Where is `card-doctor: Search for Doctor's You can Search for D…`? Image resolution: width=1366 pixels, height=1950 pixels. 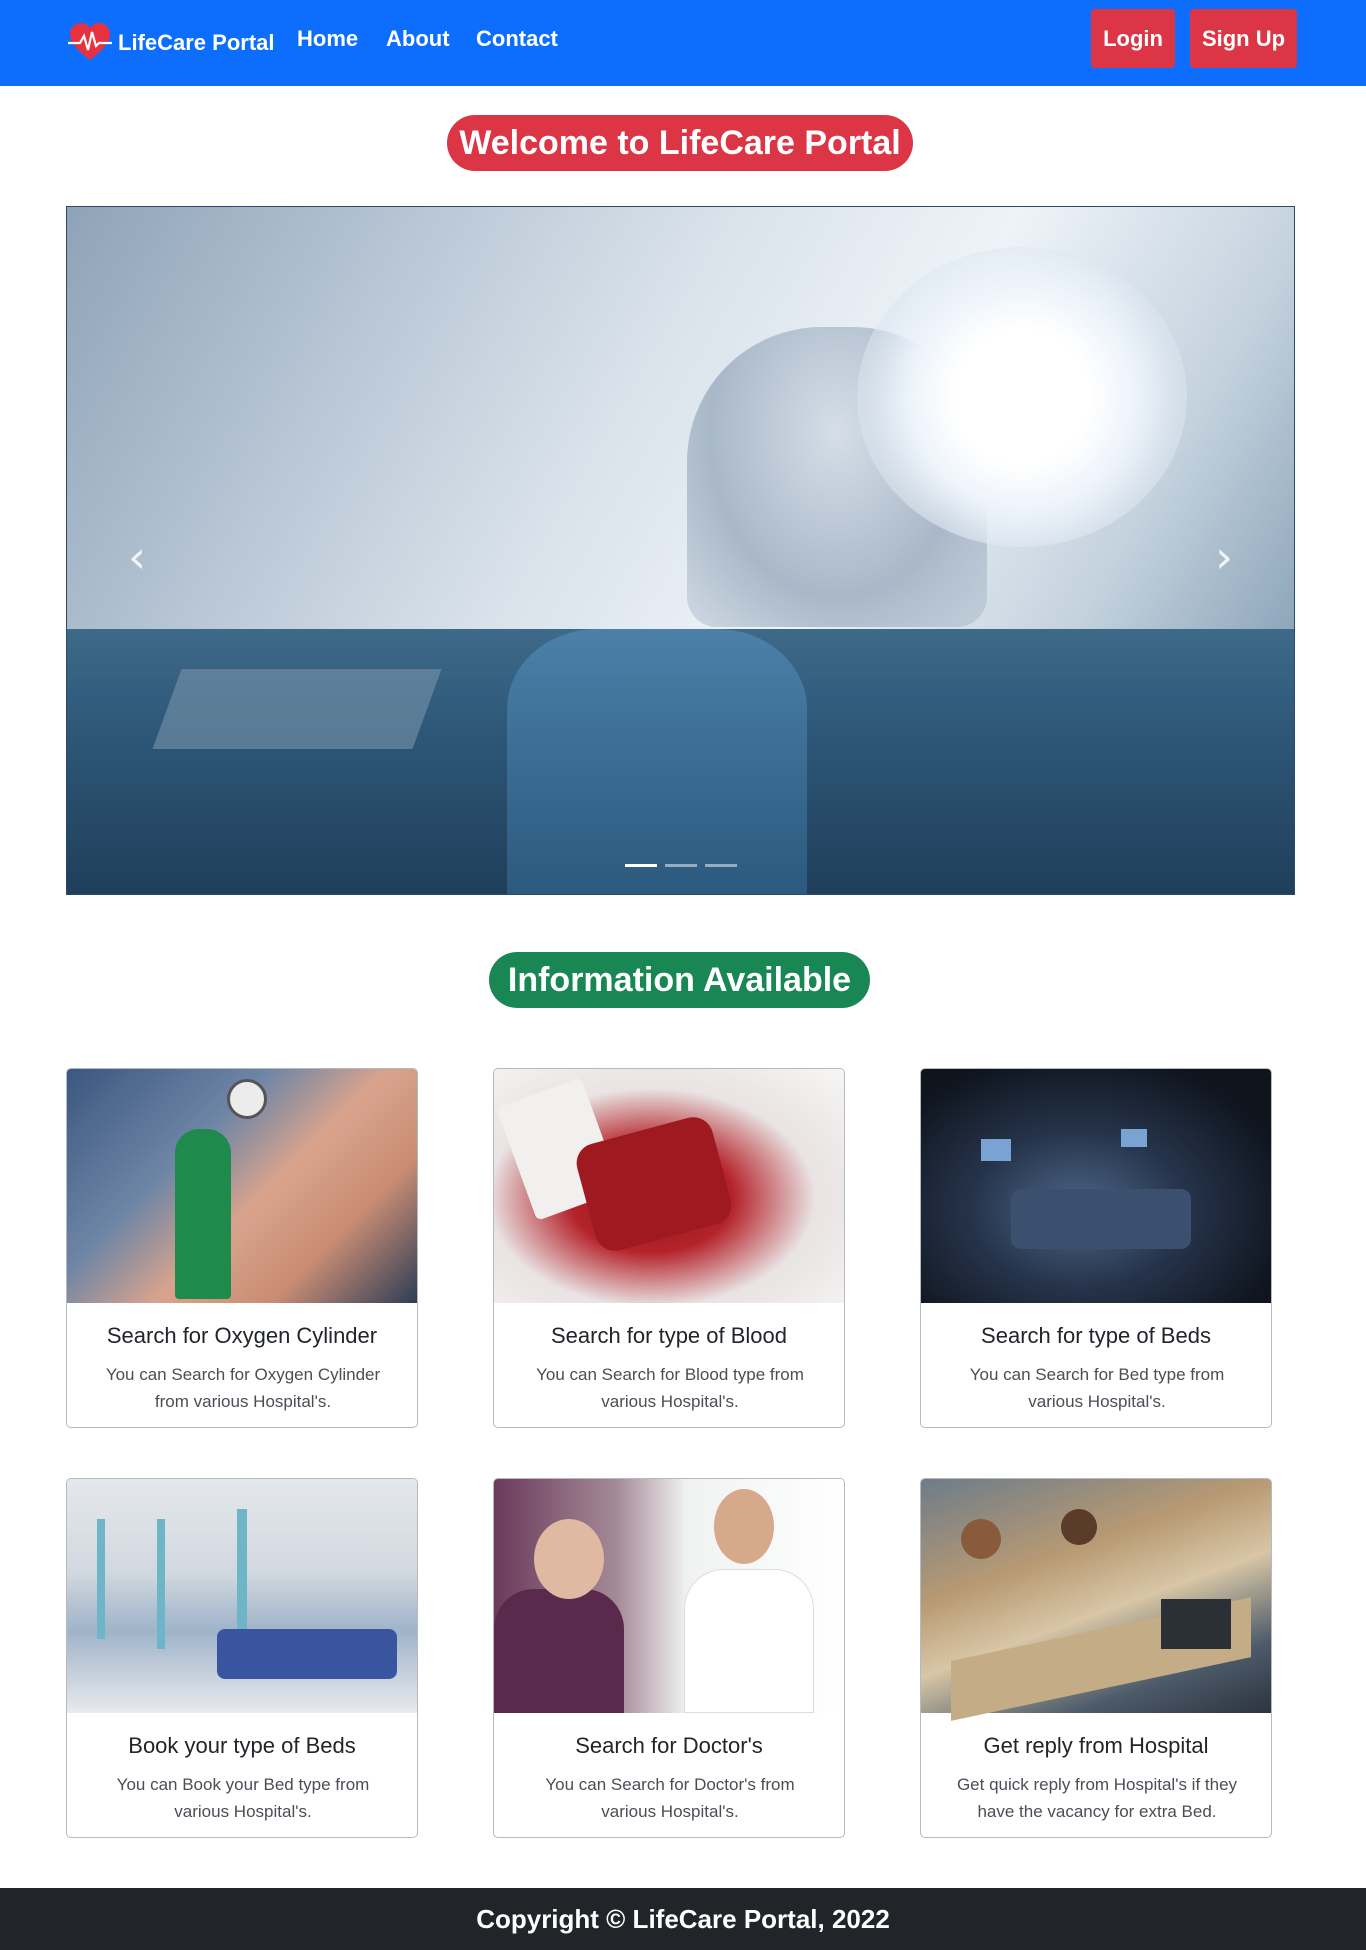 card-doctor: Search for Doctor's You can Search for D… is located at coordinates (669, 1658).